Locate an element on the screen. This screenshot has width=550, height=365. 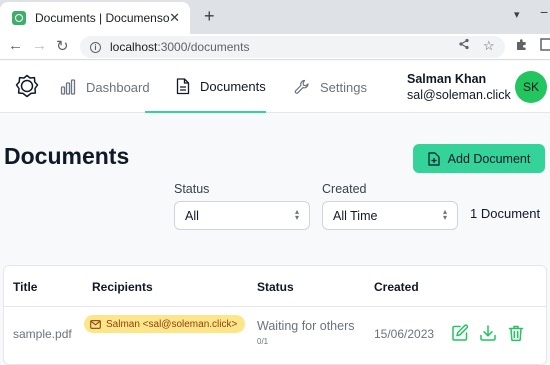
extensions-puzzle-icon is located at coordinates (521, 46).